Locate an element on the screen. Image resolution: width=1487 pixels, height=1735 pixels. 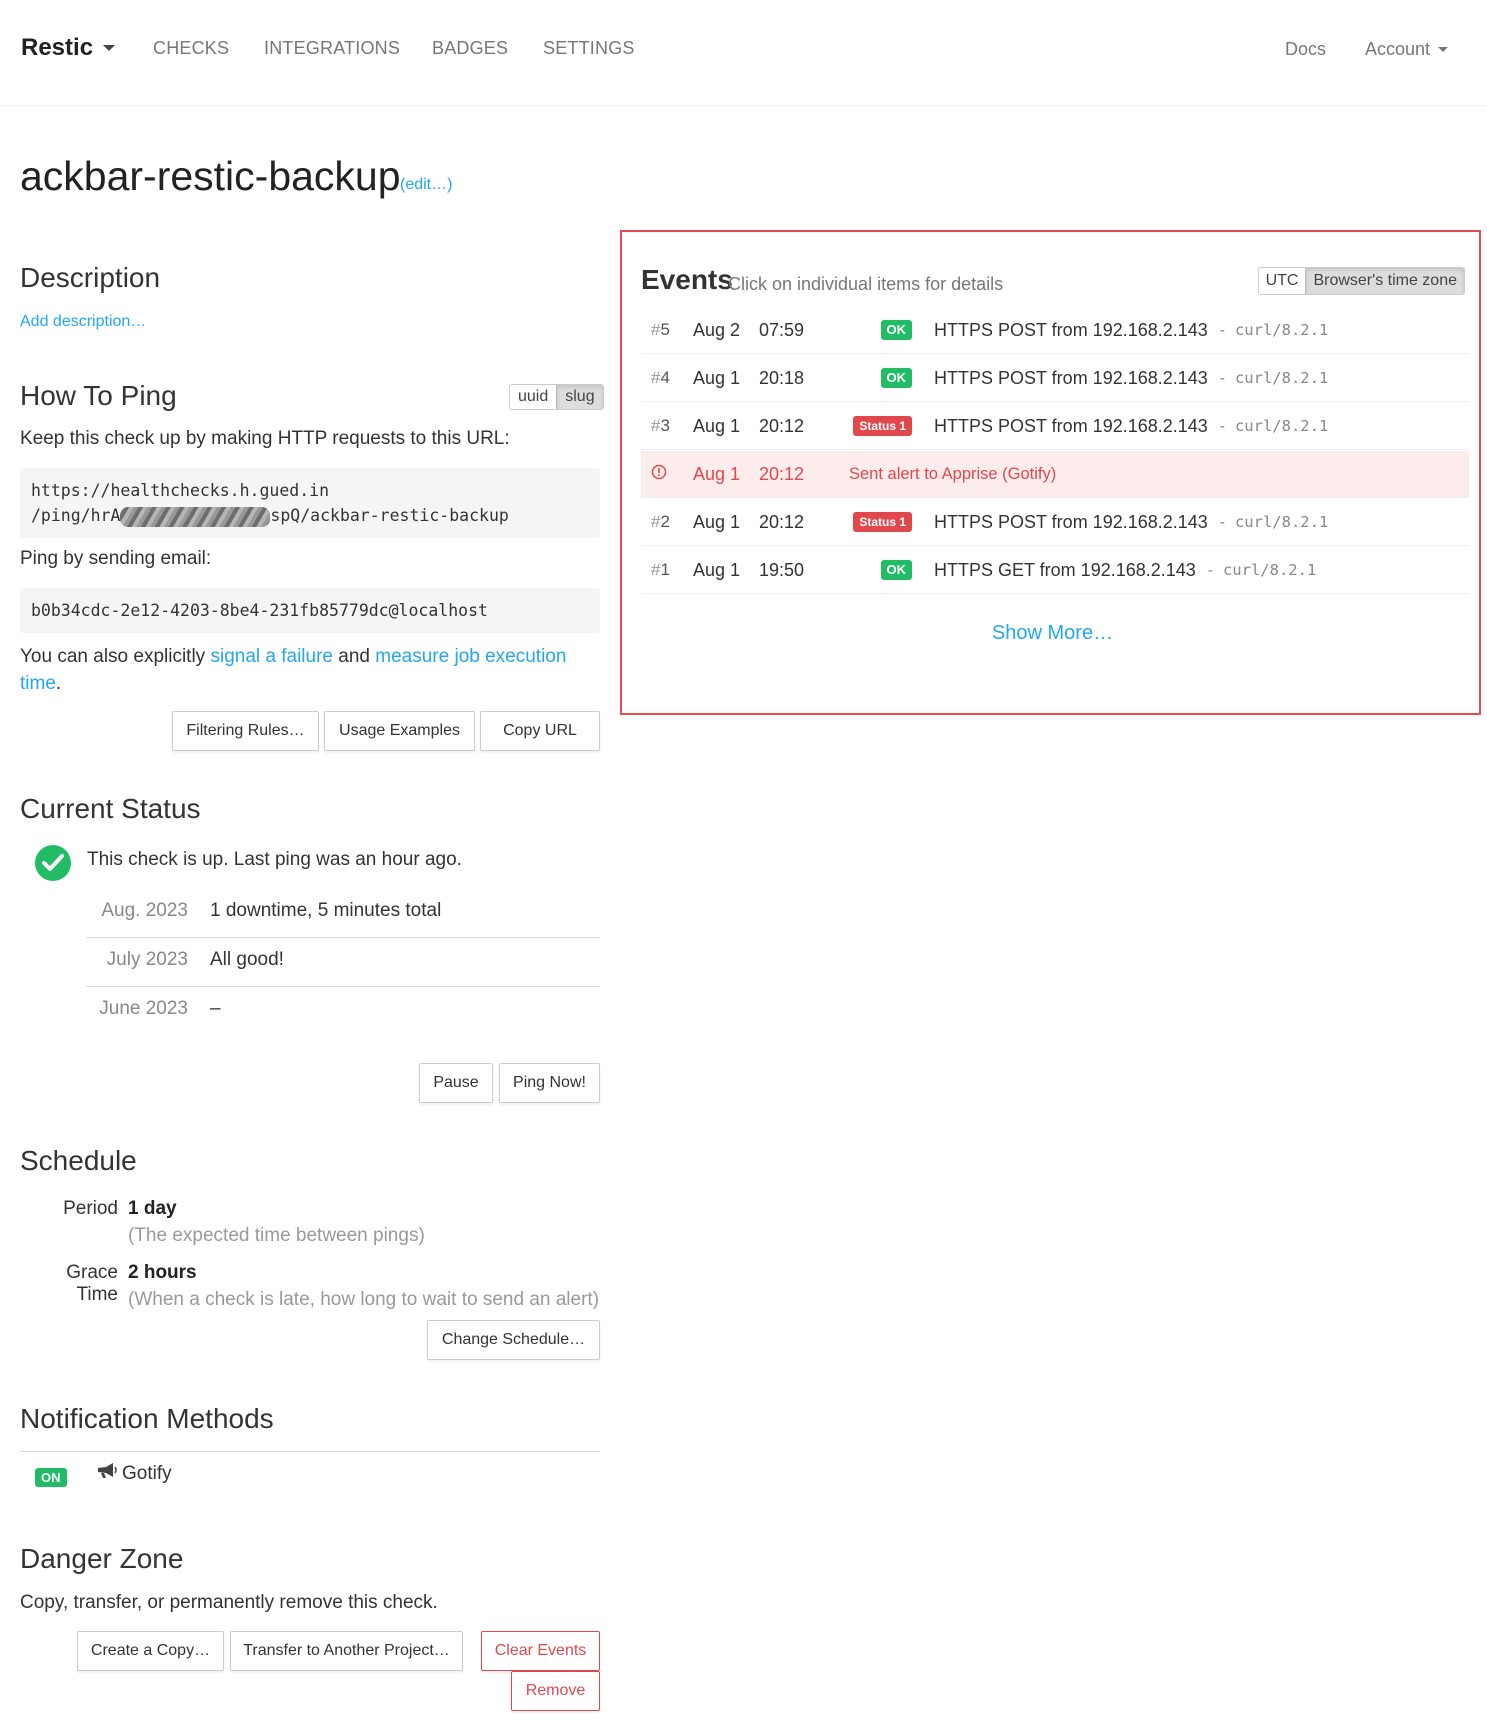
event-number: #4 is located at coordinates (660, 377).